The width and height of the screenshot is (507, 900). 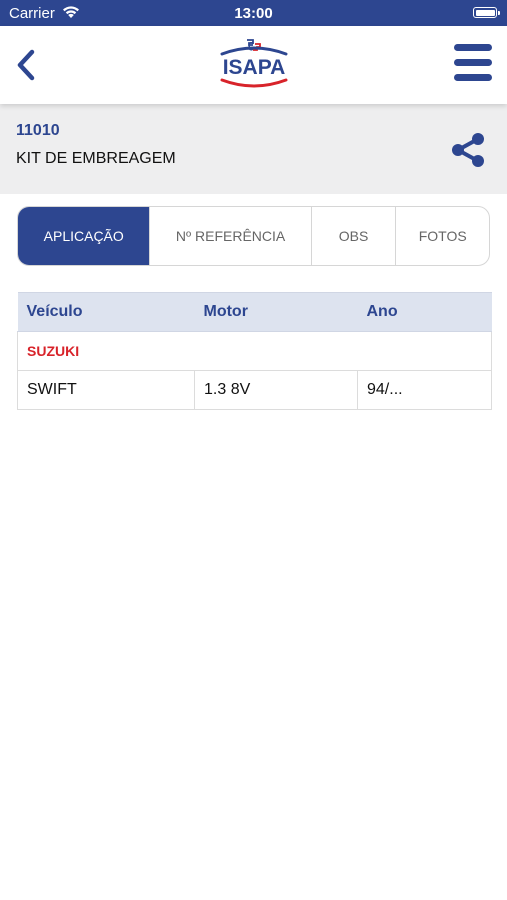 I want to click on vehicle-cell: SWIFT, so click(x=106, y=390).